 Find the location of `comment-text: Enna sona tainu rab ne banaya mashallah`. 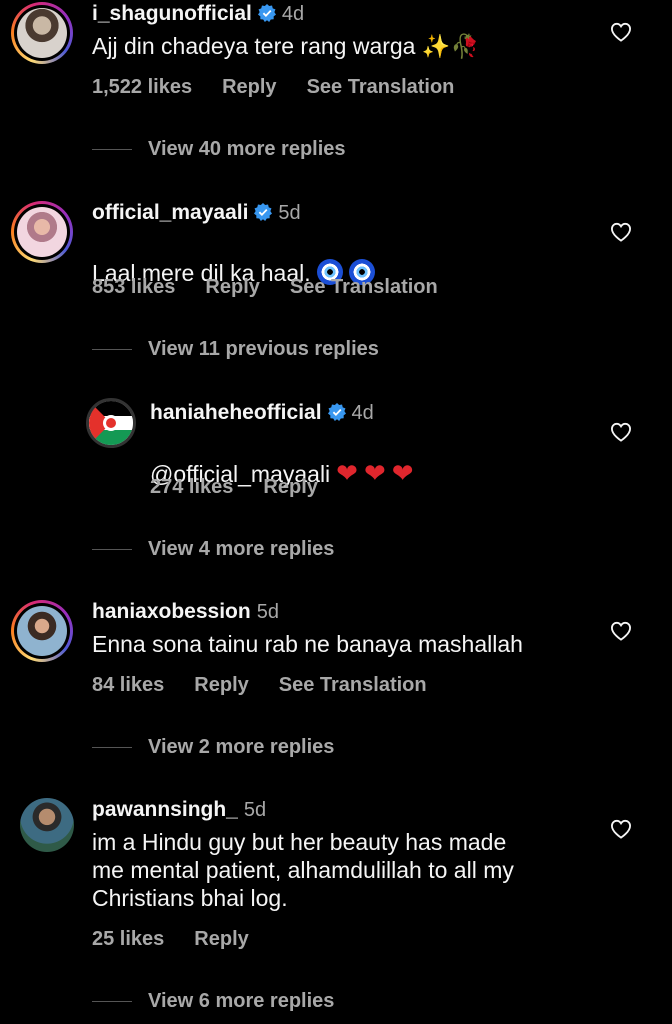

comment-text: Enna sona tainu rab ne banaya mashallah is located at coordinates (307, 644).